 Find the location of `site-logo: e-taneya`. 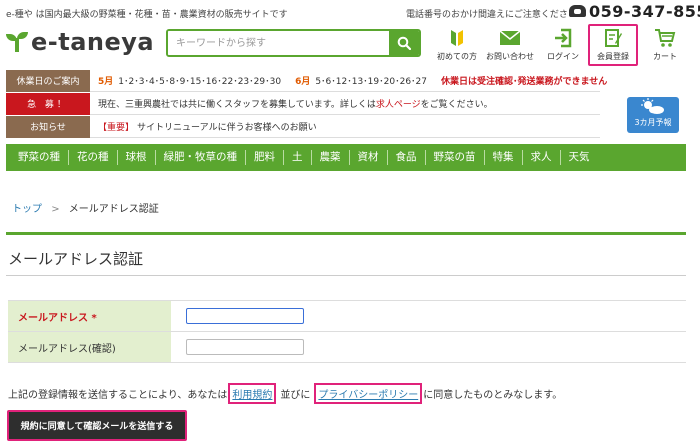

site-logo: e-taneya is located at coordinates (80, 42).